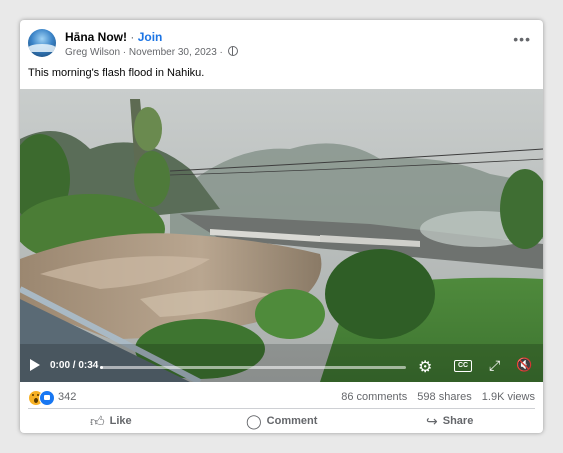 This screenshot has height=453, width=563. What do you see at coordinates (67, 397) in the screenshot?
I see `reaction-count: 342` at bounding box center [67, 397].